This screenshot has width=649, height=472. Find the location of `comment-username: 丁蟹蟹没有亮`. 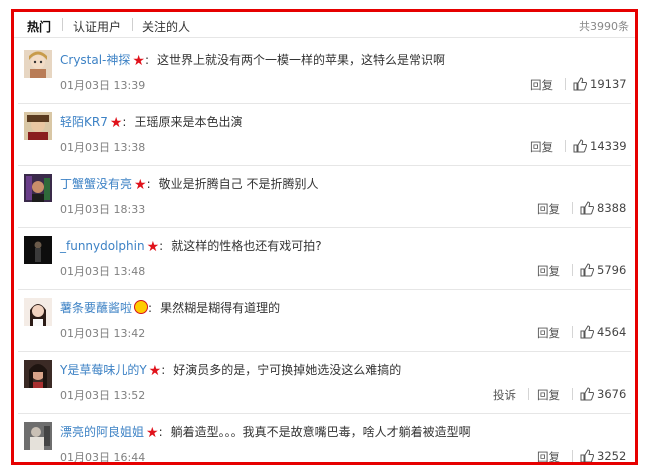

comment-username: 丁蟹蟹没有亮 is located at coordinates (96, 184).